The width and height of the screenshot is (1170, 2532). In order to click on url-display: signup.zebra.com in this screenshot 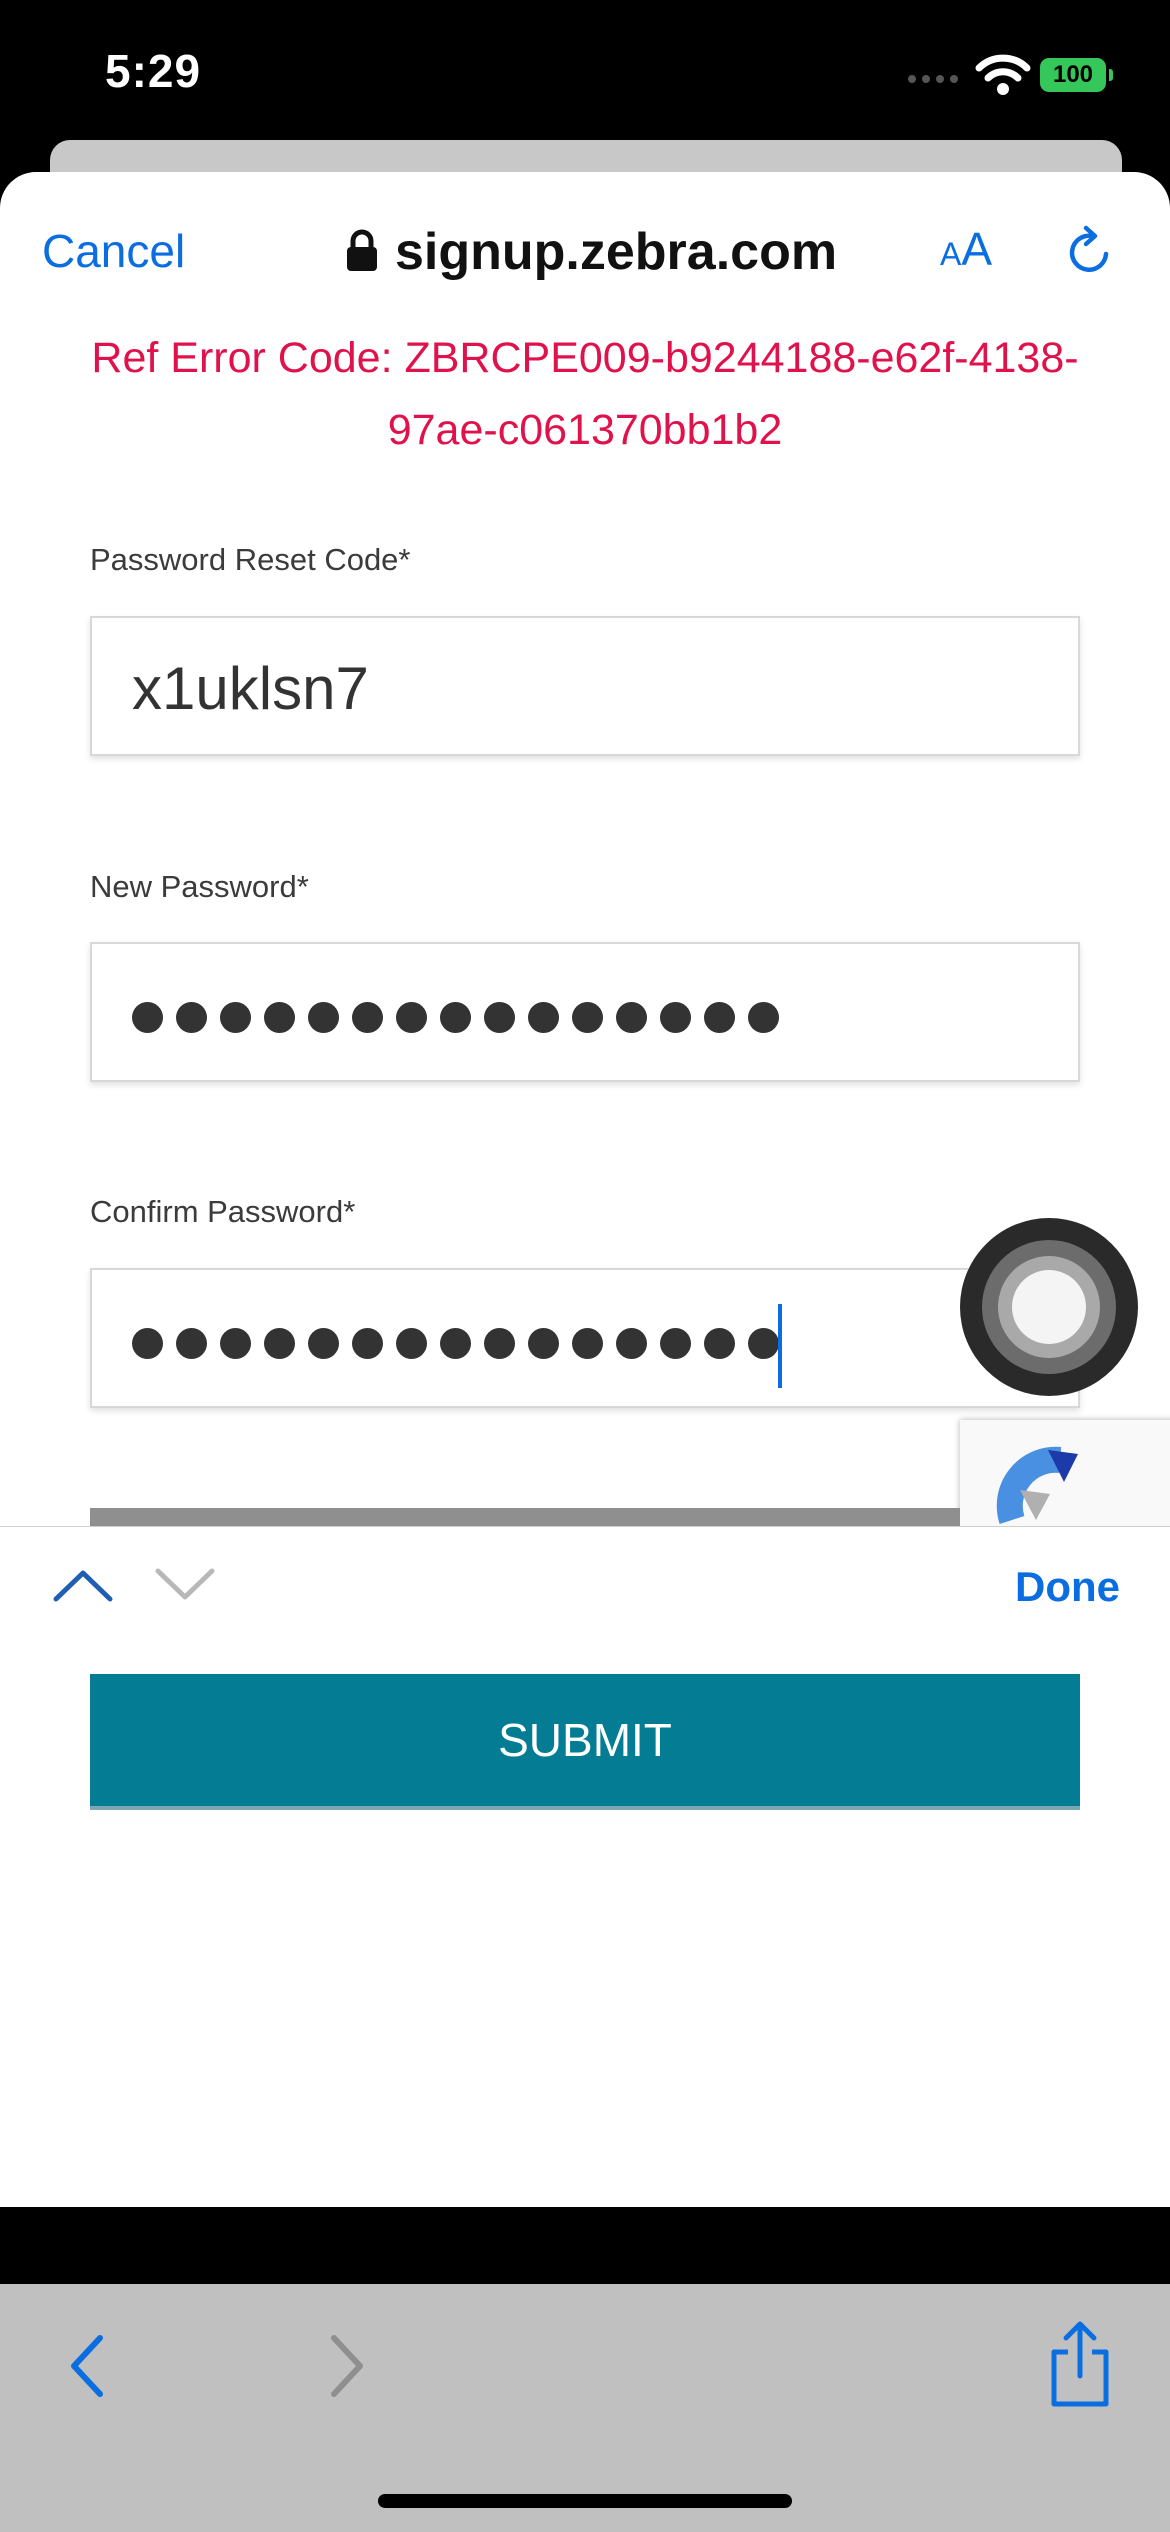, I will do `click(591, 252)`.